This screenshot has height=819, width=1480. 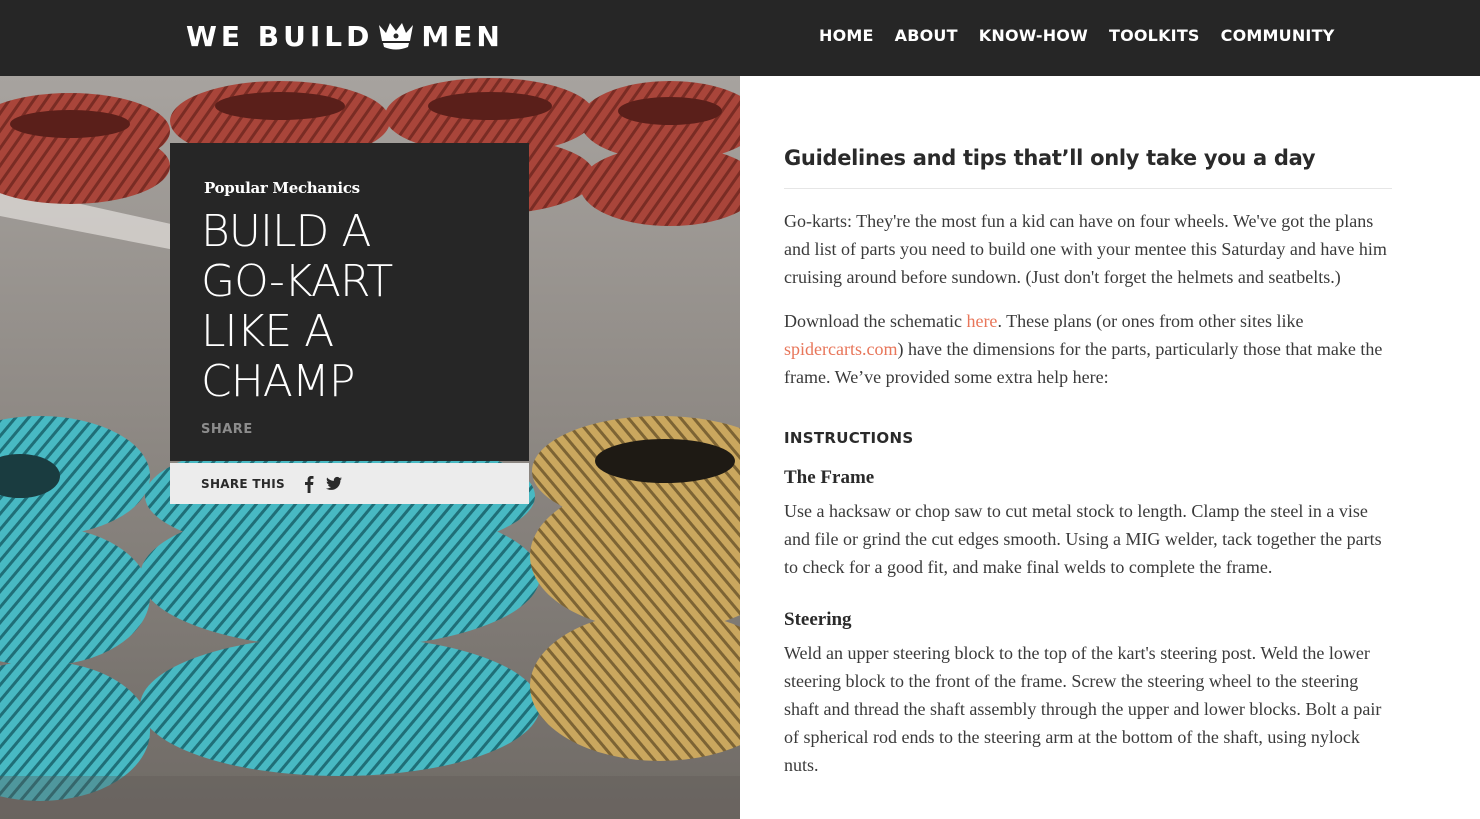 What do you see at coordinates (1033, 36) in the screenshot?
I see `nav-know-how: KNOW-HOW` at bounding box center [1033, 36].